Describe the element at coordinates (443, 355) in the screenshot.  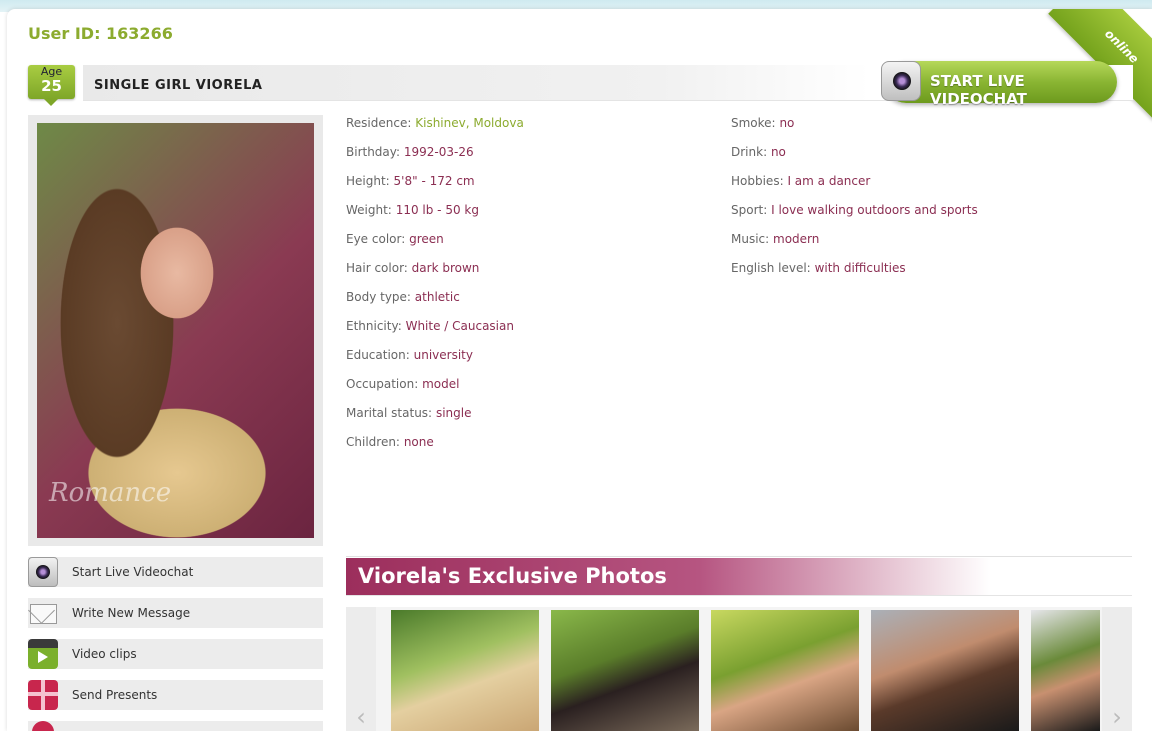
I see `detail-value: university` at that location.